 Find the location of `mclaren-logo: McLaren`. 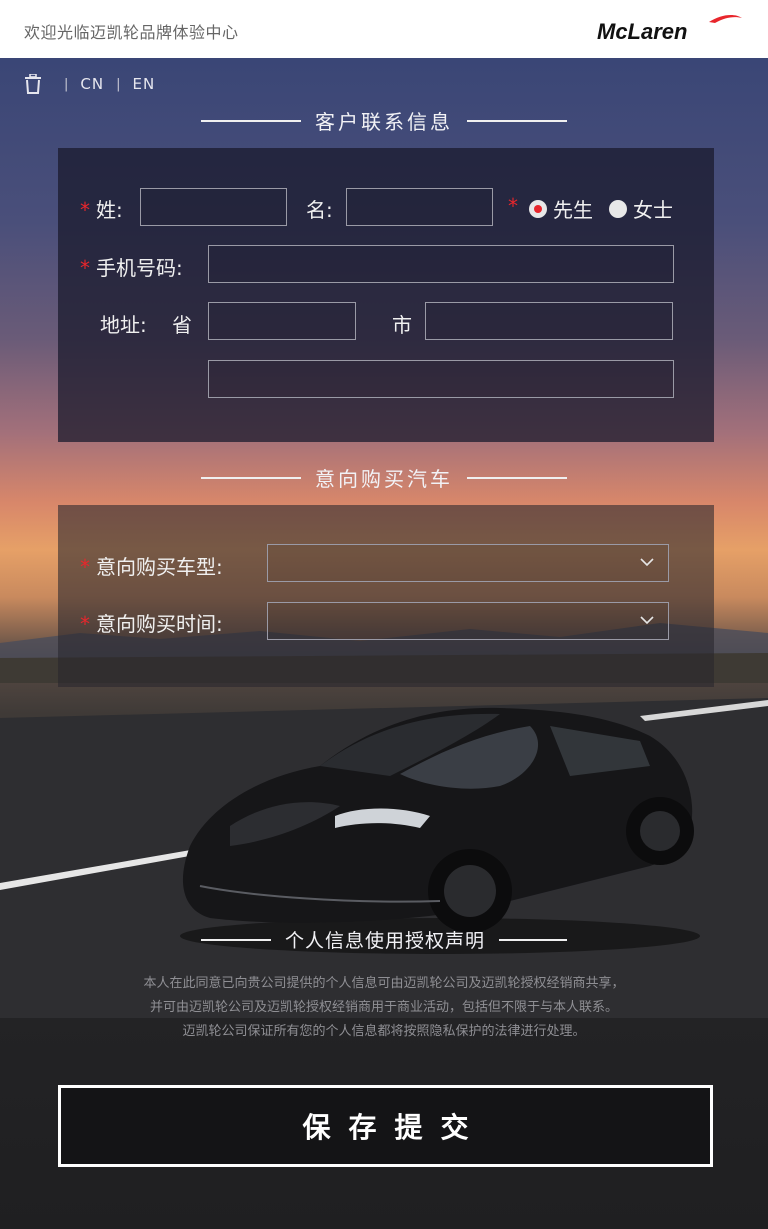

mclaren-logo: McLaren is located at coordinates (669, 28).